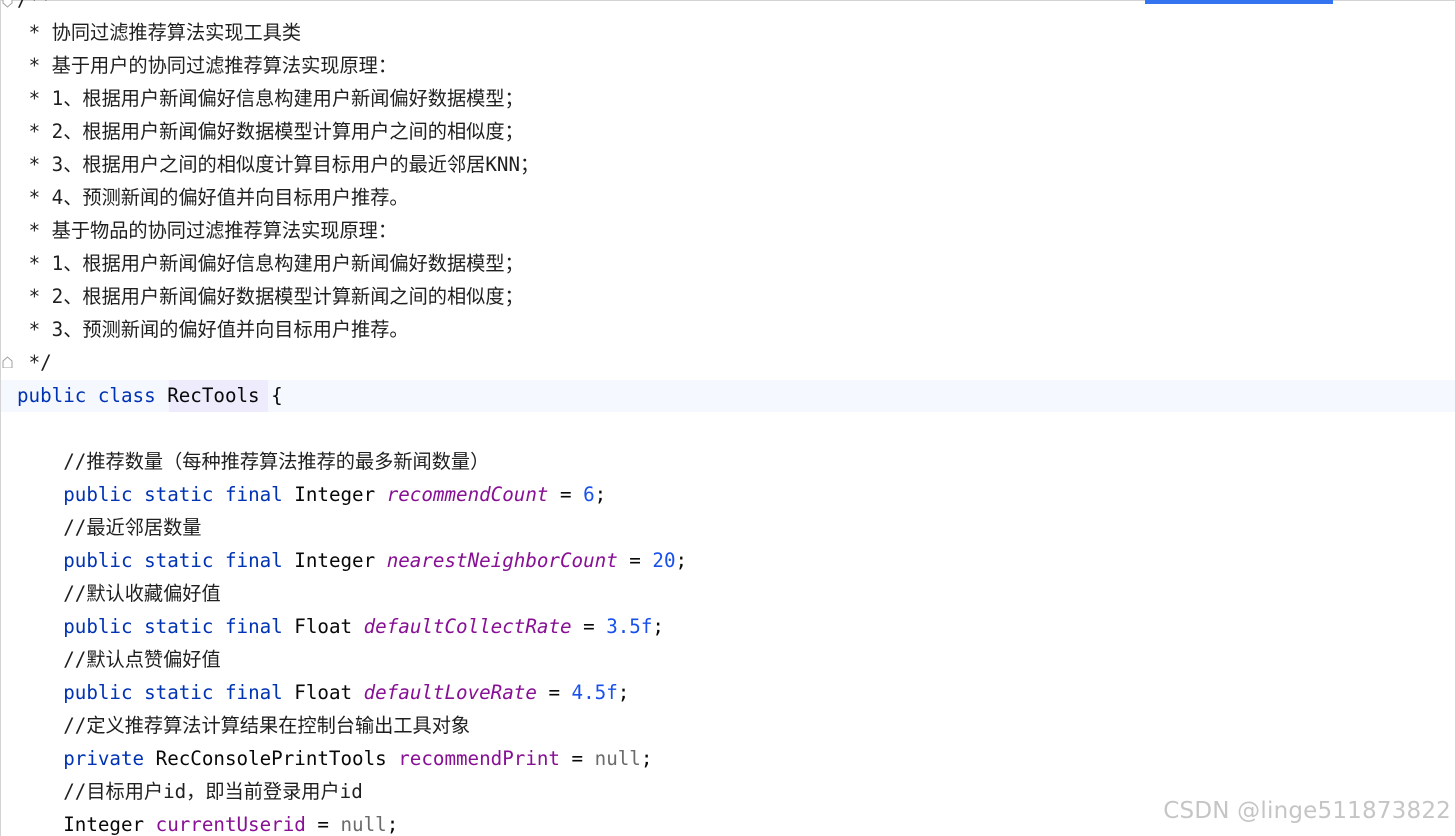 This screenshot has width=1456, height=836. I want to click on code-token-ifield: recommendPrint, so click(479, 758).